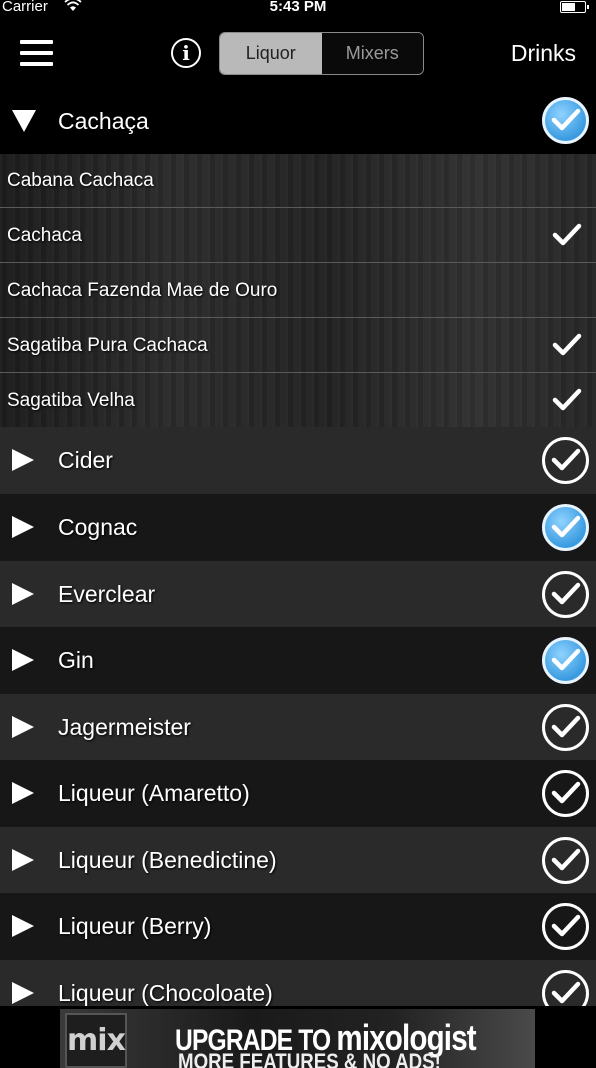 The height and width of the screenshot is (1068, 596). I want to click on subitem-label: Cachaca, so click(44, 235).